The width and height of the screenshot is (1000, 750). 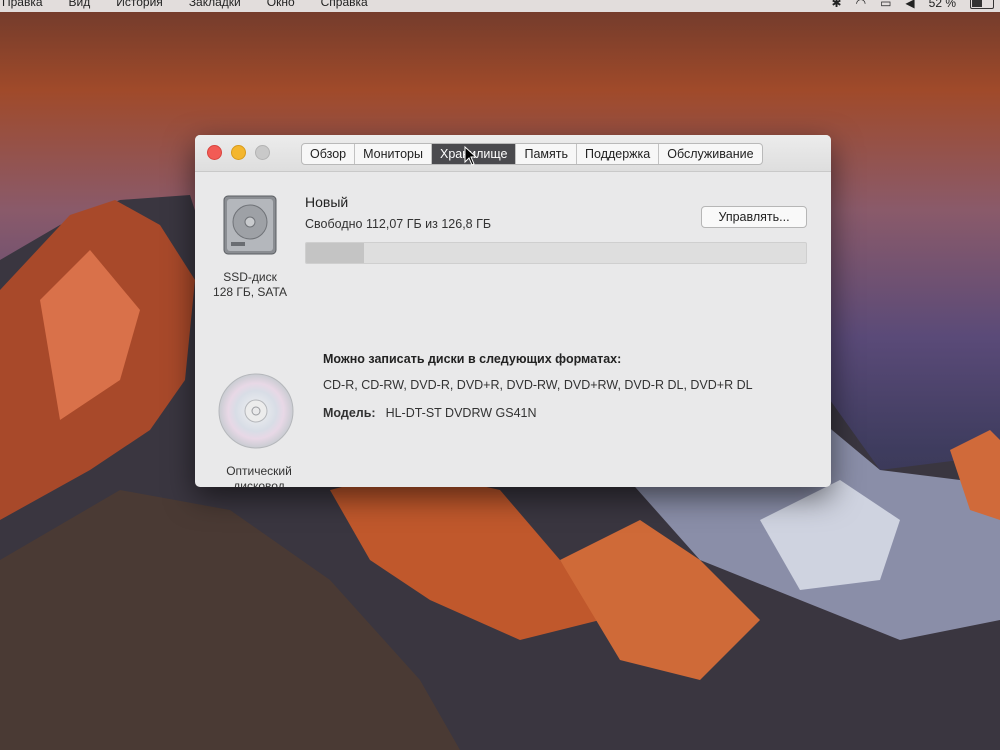 I want to click on storage-used-segment, so click(x=335, y=253).